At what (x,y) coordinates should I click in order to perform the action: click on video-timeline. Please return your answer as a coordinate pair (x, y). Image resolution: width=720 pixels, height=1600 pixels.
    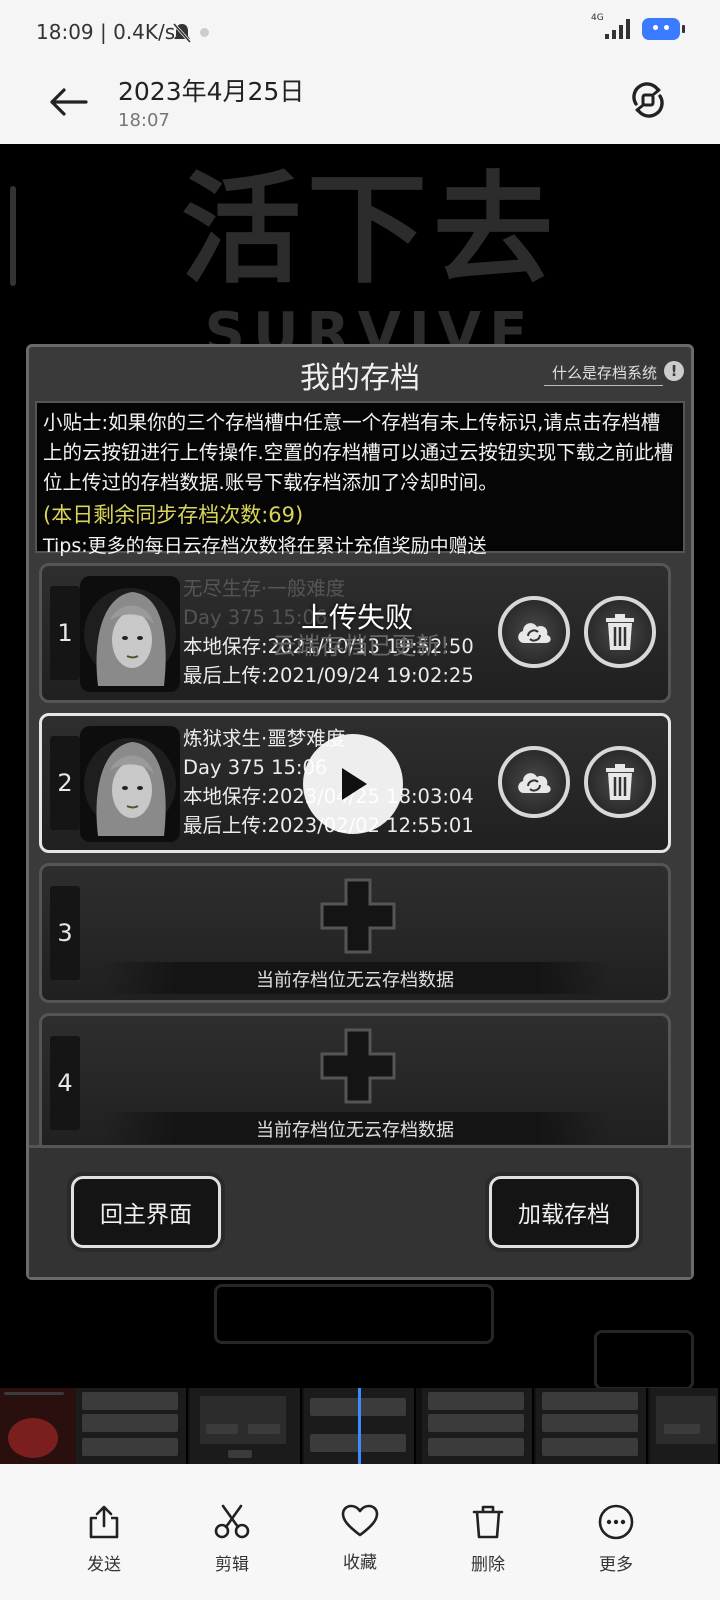
    Looking at the image, I should click on (360, 1426).